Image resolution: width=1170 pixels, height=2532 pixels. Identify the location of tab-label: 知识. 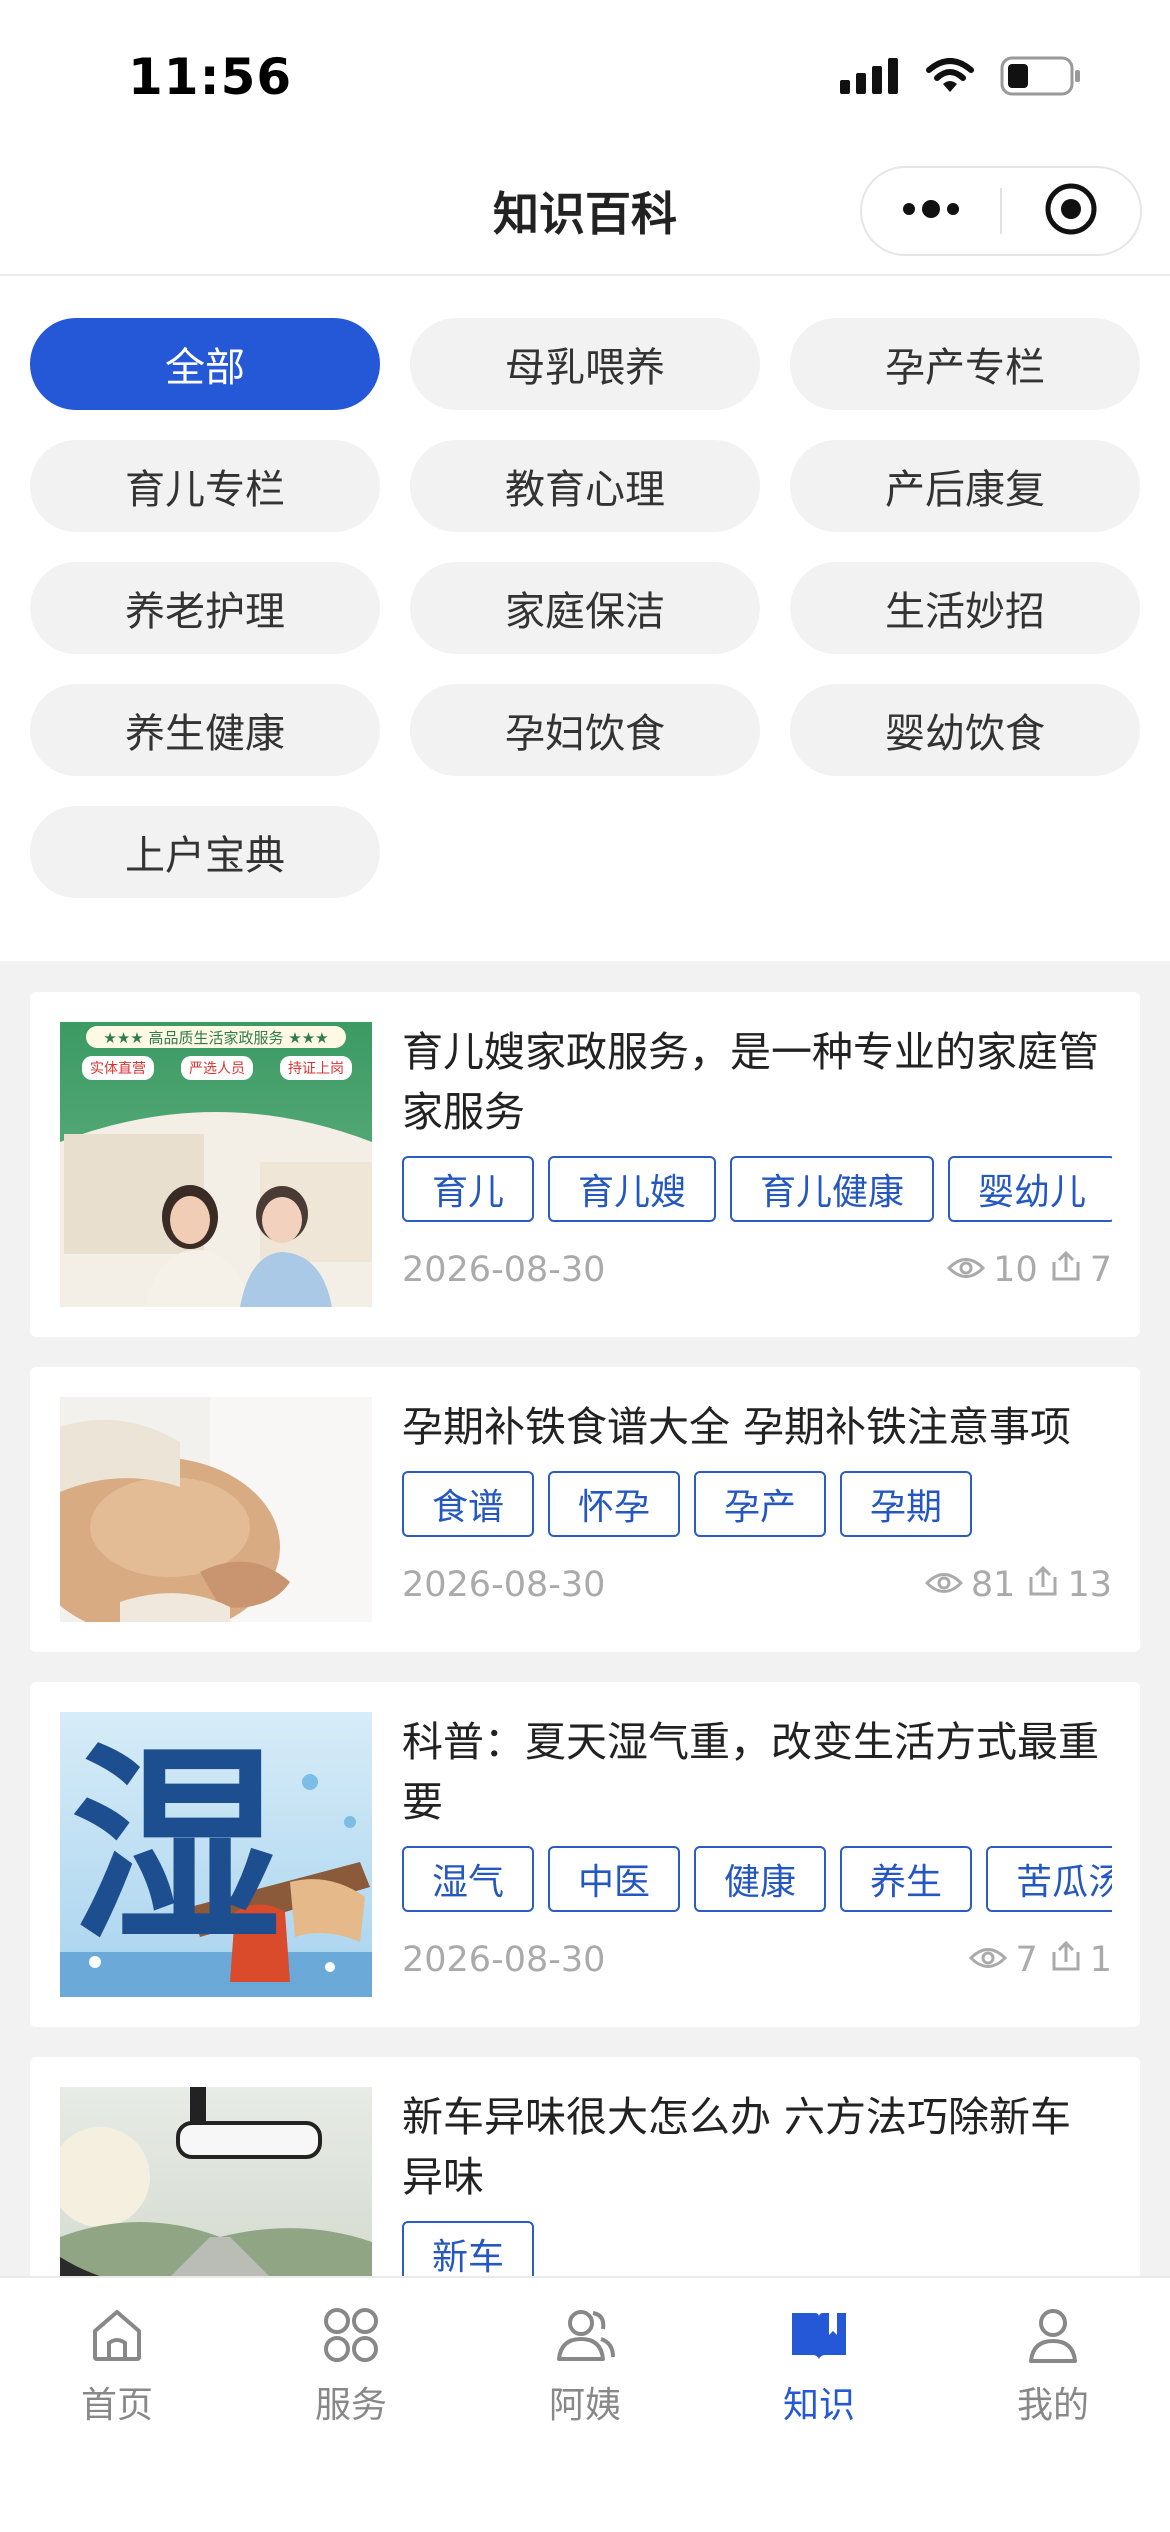
(818, 2405).